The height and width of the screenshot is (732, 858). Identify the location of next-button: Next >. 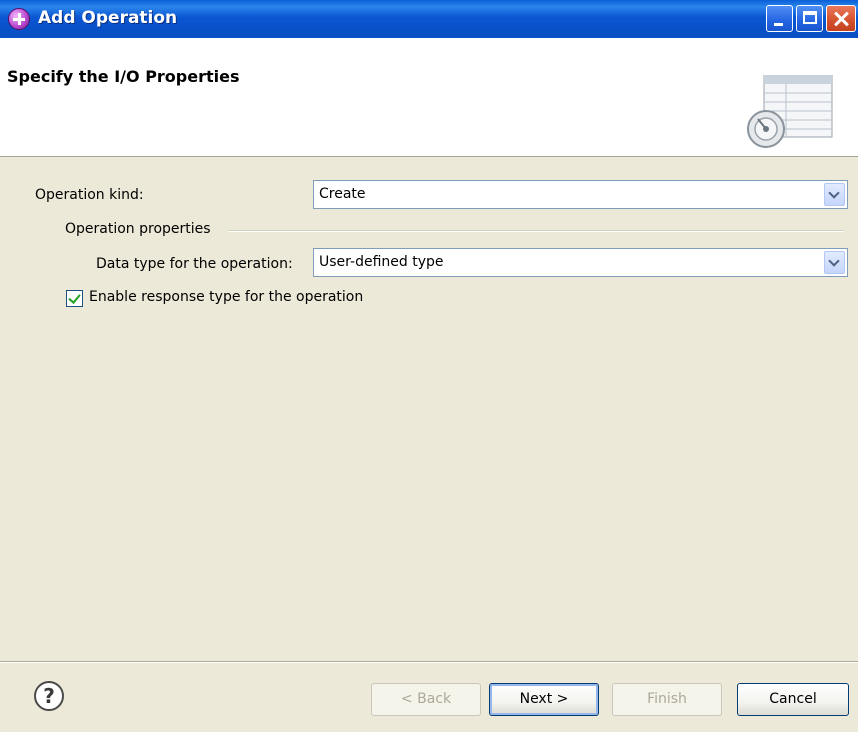
(544, 699).